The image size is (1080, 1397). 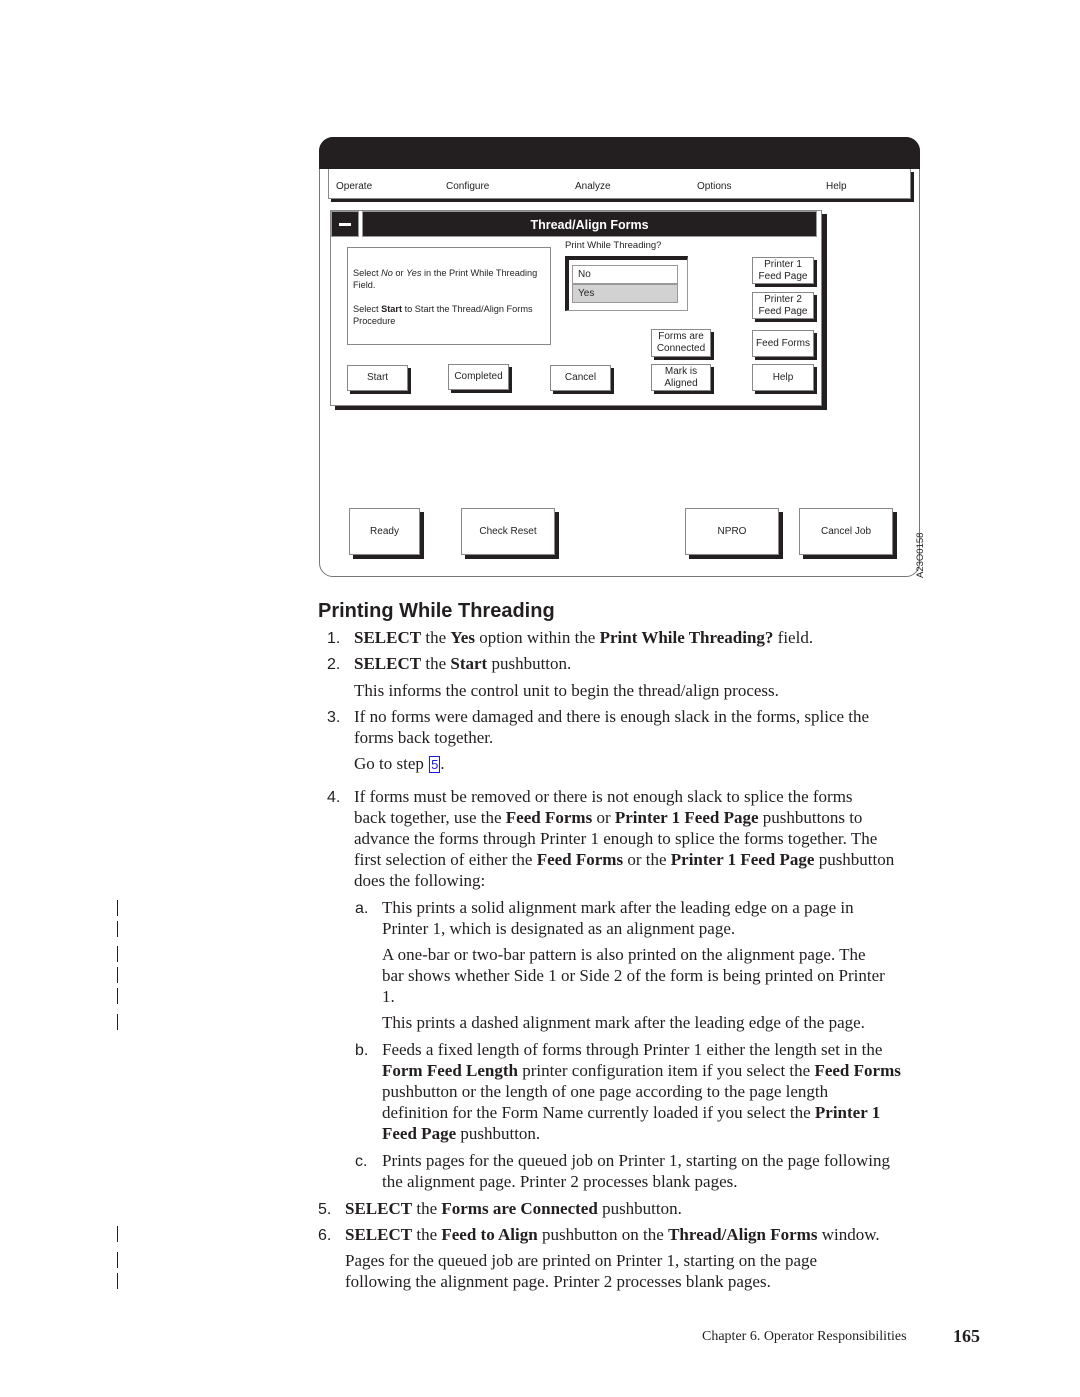 I want to click on menu-help: Help, so click(x=836, y=186).